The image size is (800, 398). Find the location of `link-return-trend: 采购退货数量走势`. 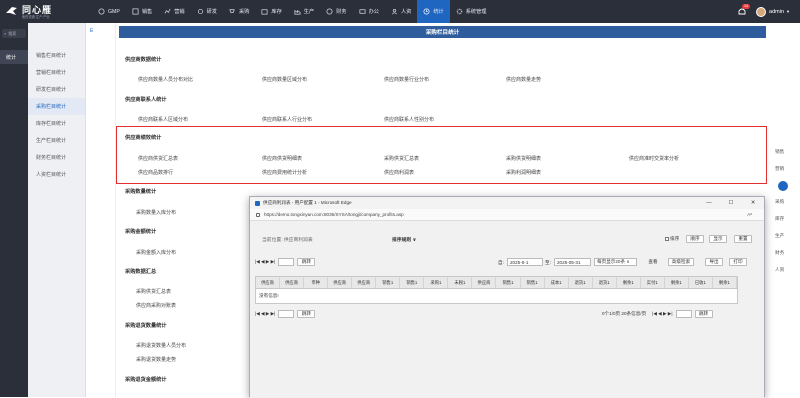

link-return-trend: 采购退货数量走势 is located at coordinates (156, 359).